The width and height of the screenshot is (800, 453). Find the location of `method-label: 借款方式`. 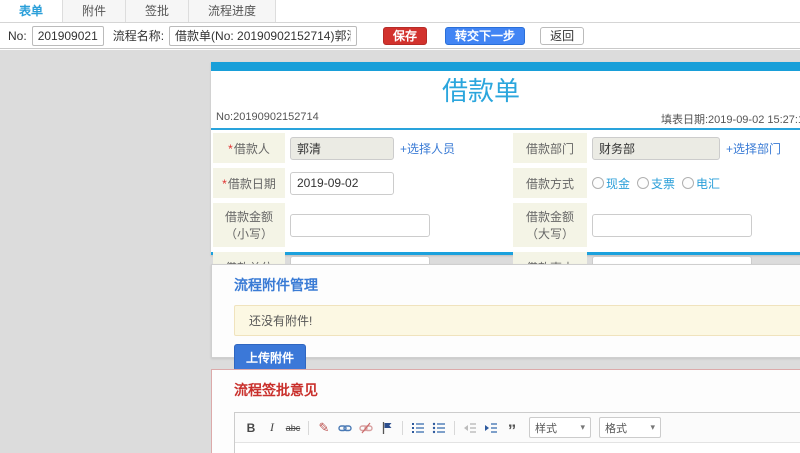

method-label: 借款方式 is located at coordinates (550, 183).